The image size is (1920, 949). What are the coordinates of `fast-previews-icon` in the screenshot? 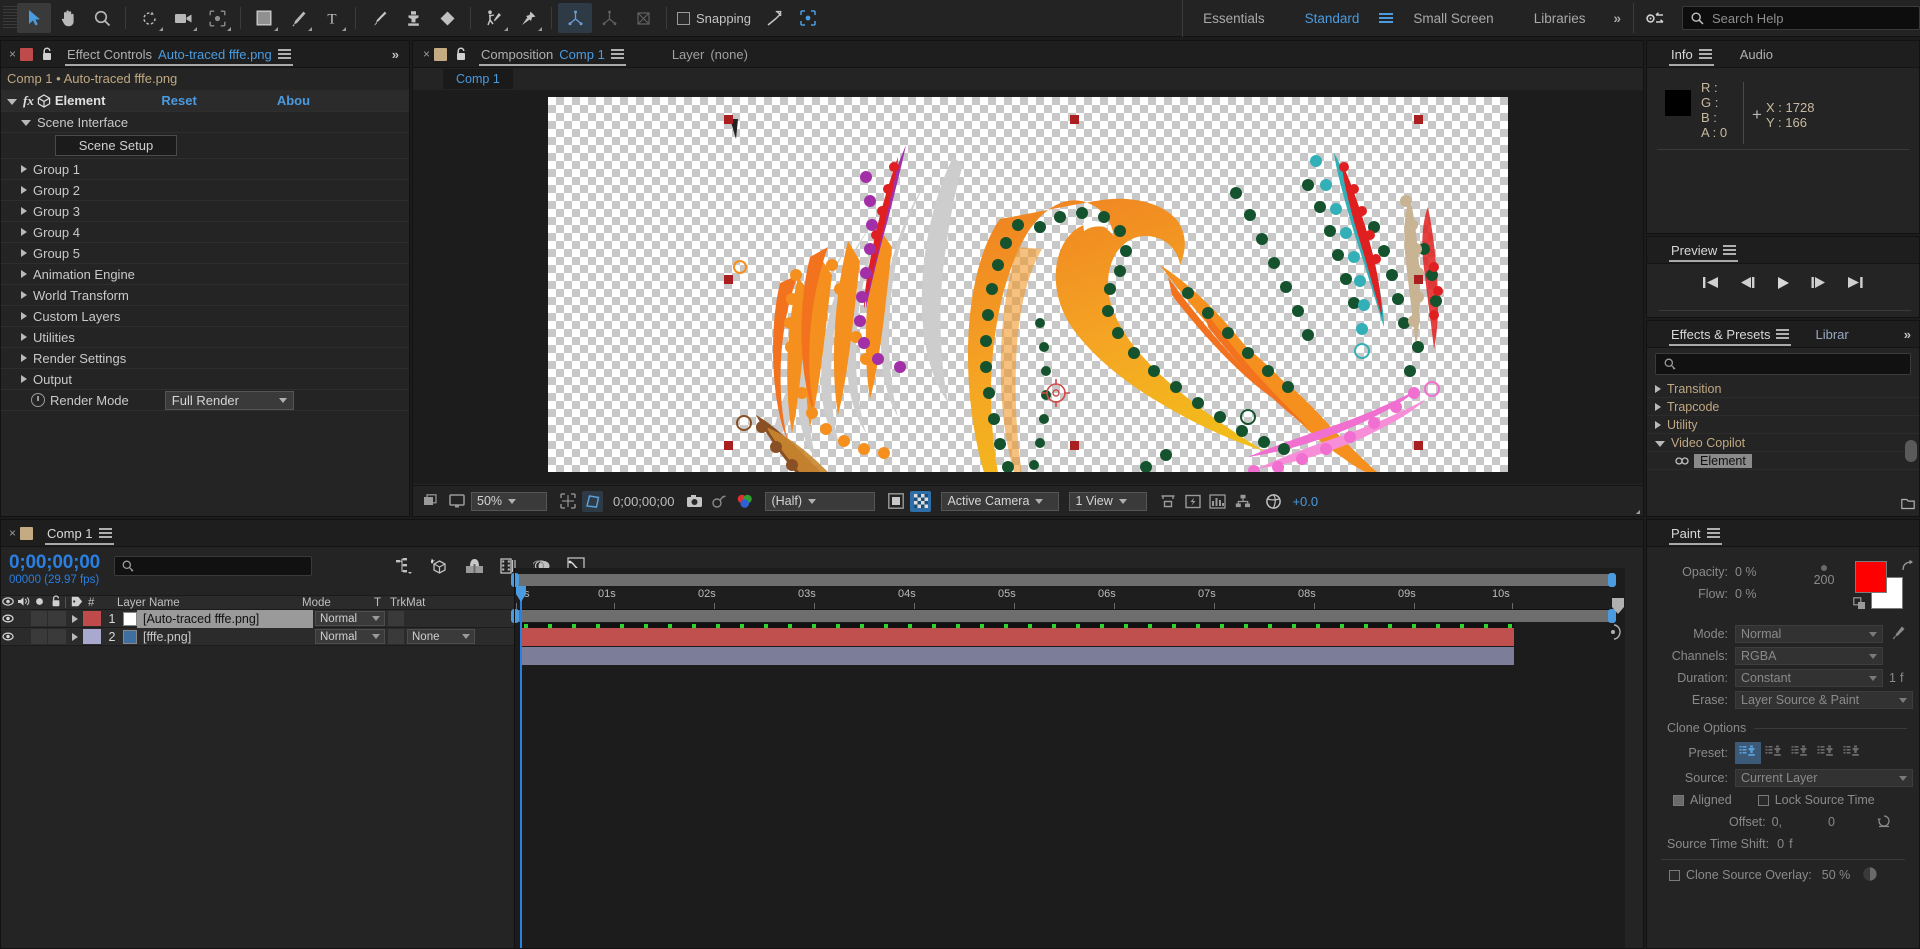 It's located at (1411, 502).